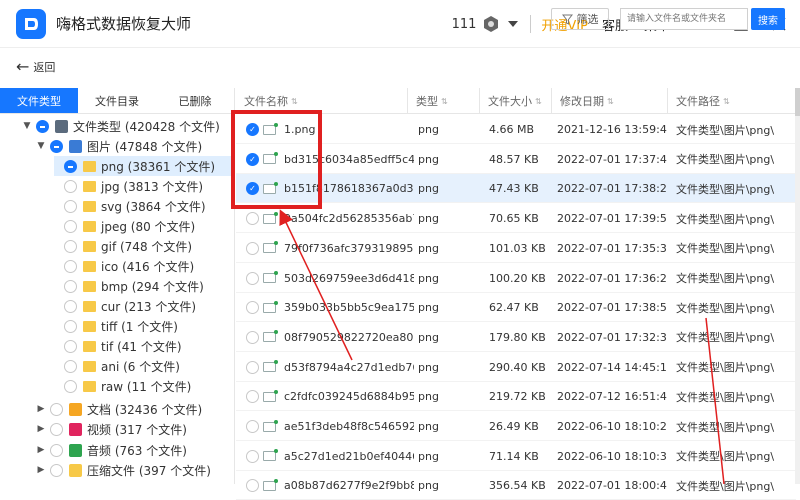  I want to click on annotation-line, so click(715, 400).